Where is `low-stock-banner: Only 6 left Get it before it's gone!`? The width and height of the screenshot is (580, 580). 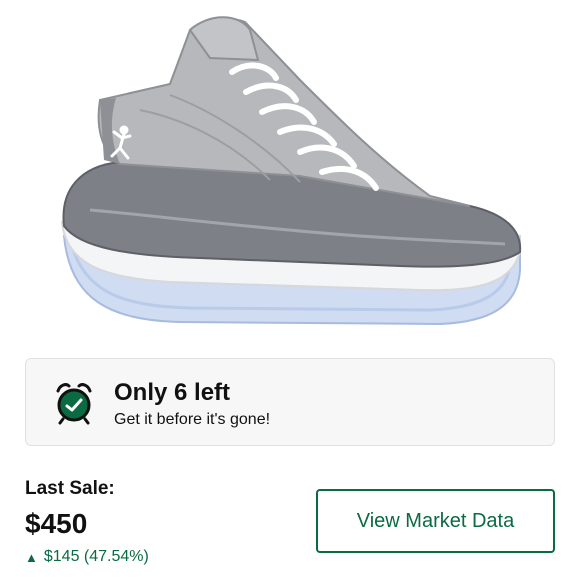
low-stock-banner: Only 6 left Get it before it's gone! is located at coordinates (290, 402).